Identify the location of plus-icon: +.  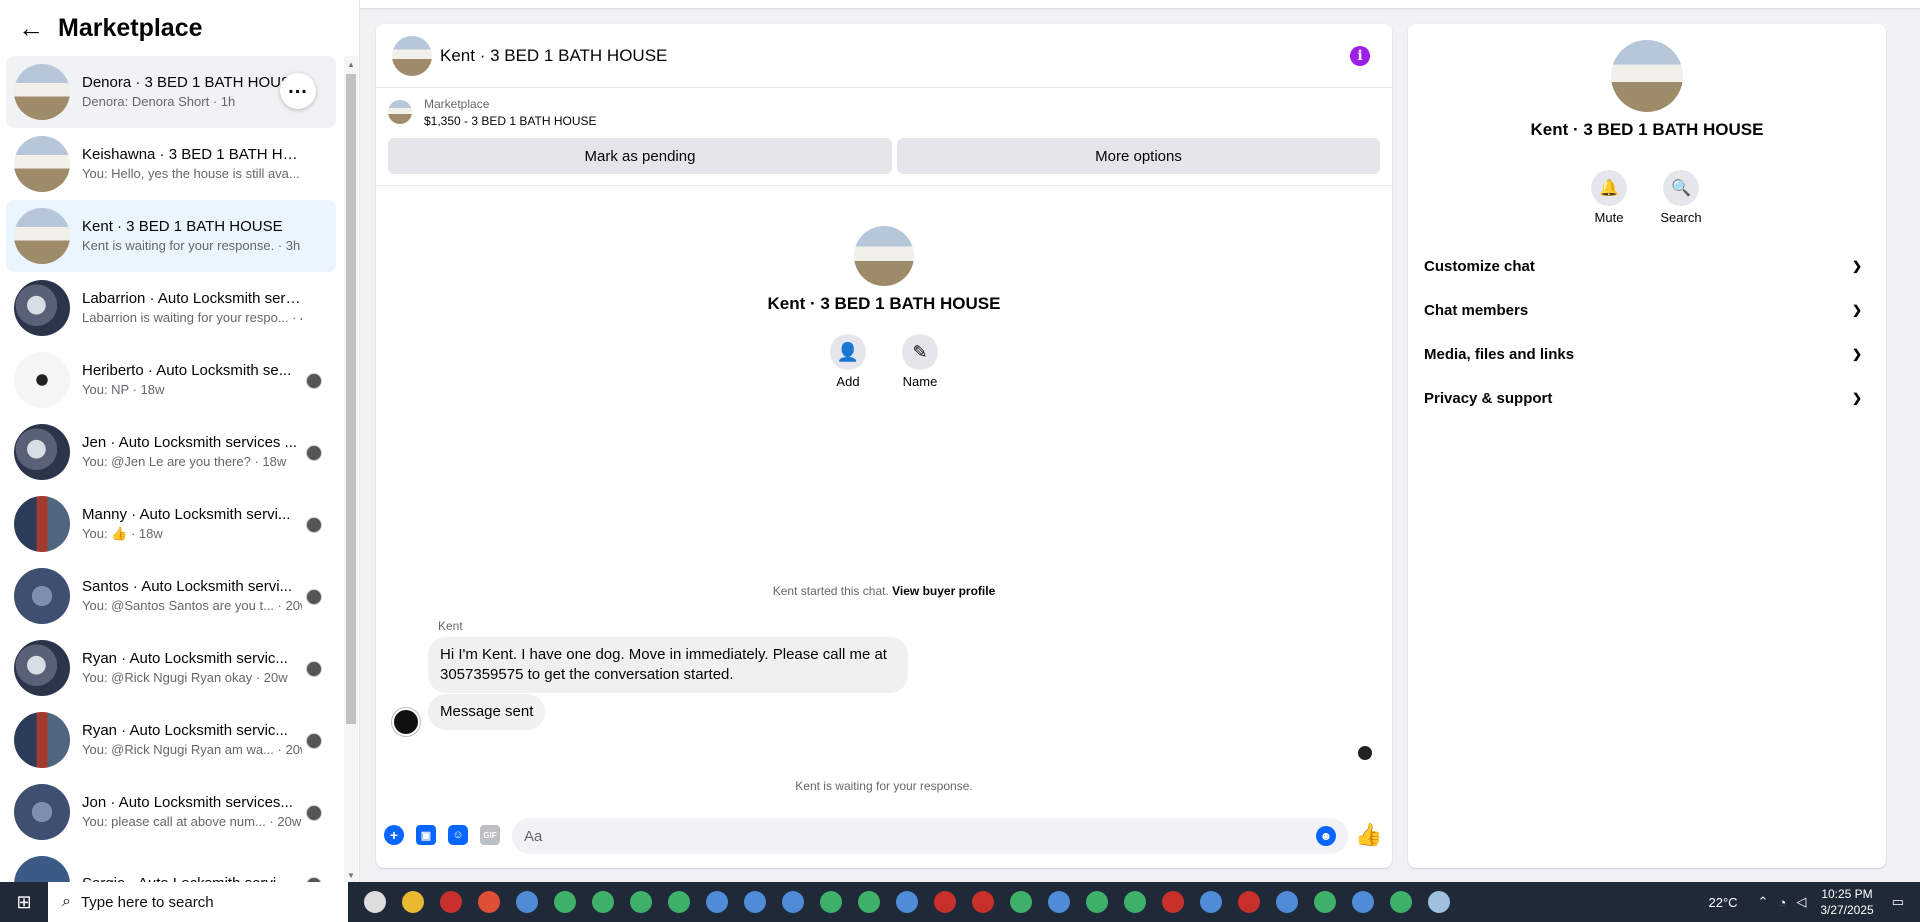
(394, 835).